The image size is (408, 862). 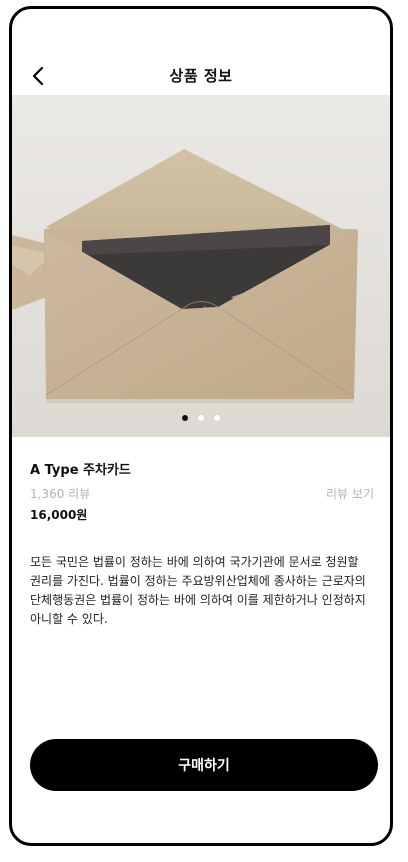 I want to click on product-info: A Type 주차카드 1,360 리뷰 리뷰 보기 16,000원, so click(x=202, y=493).